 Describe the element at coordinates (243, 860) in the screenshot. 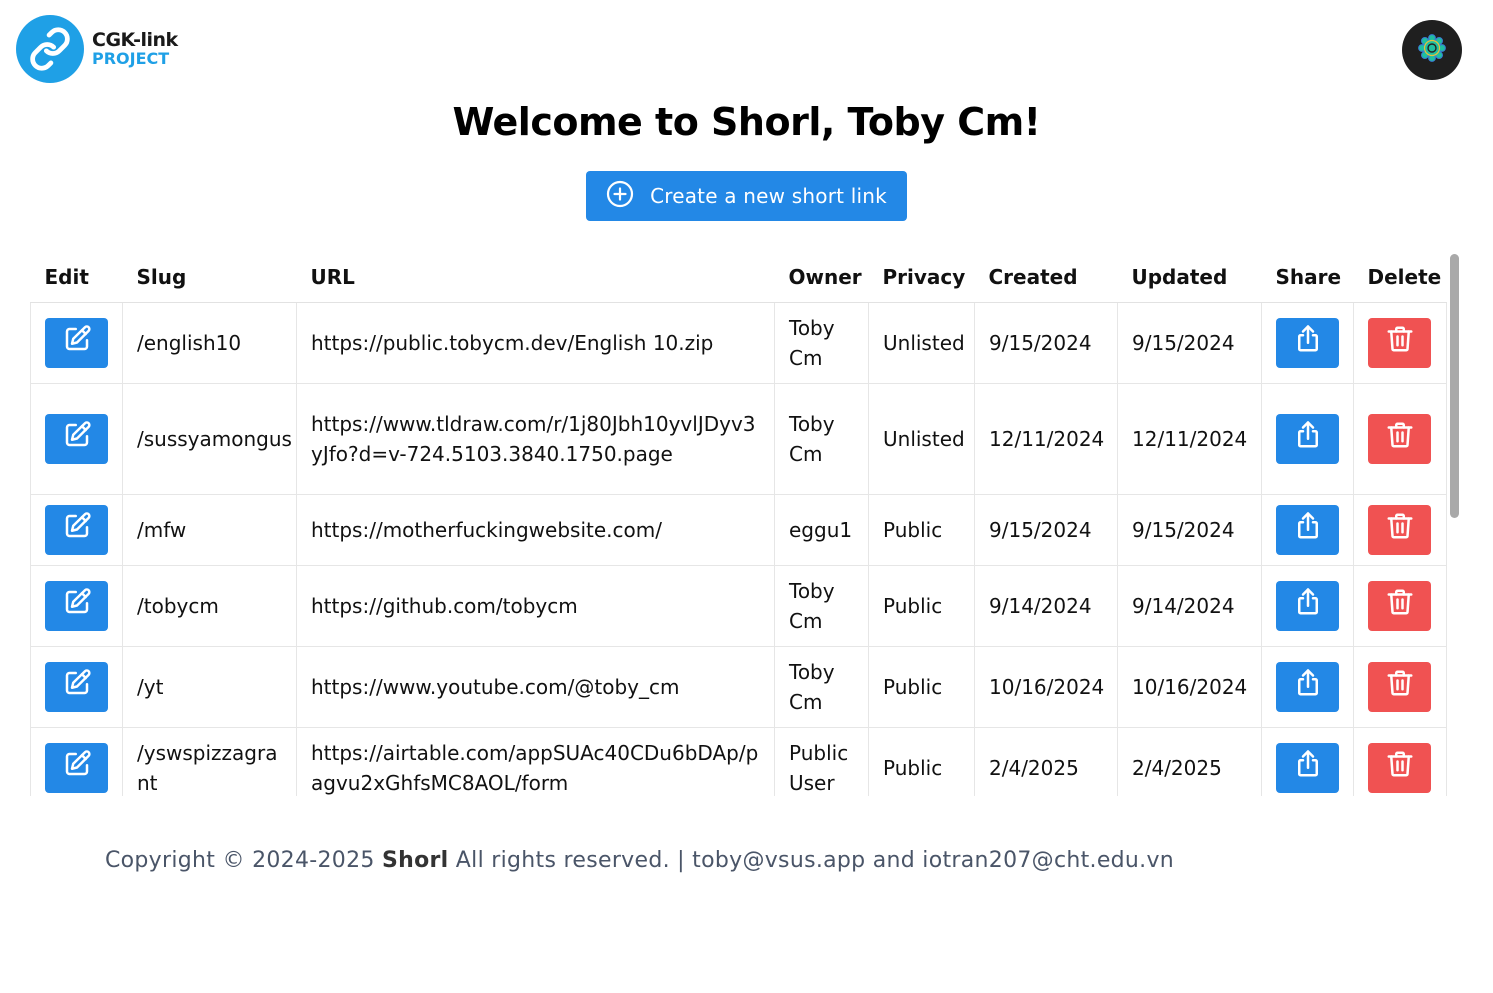

I see `footer-copyright: Copyright © 2024-2025` at that location.